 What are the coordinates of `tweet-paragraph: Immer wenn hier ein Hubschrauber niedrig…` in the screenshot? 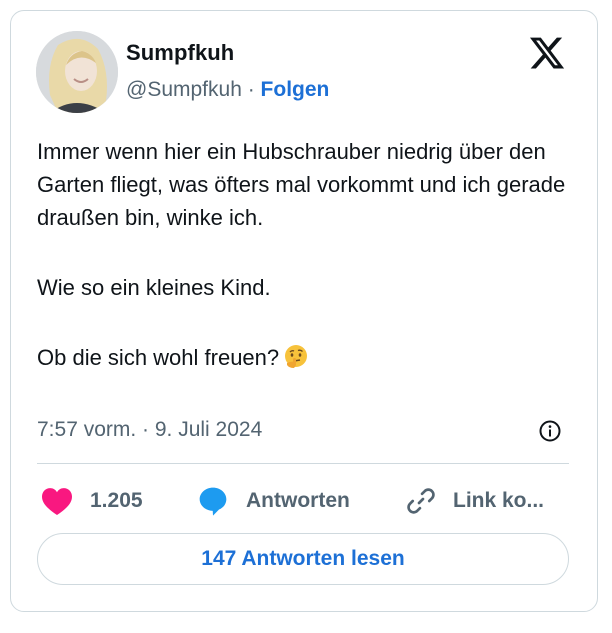 It's located at (301, 184).